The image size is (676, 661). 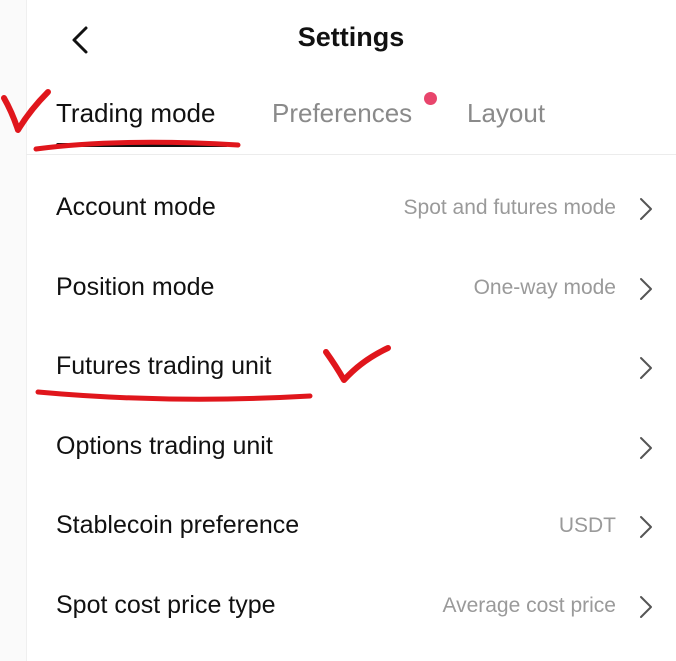 What do you see at coordinates (351, 37) in the screenshot?
I see `page-title: Settings` at bounding box center [351, 37].